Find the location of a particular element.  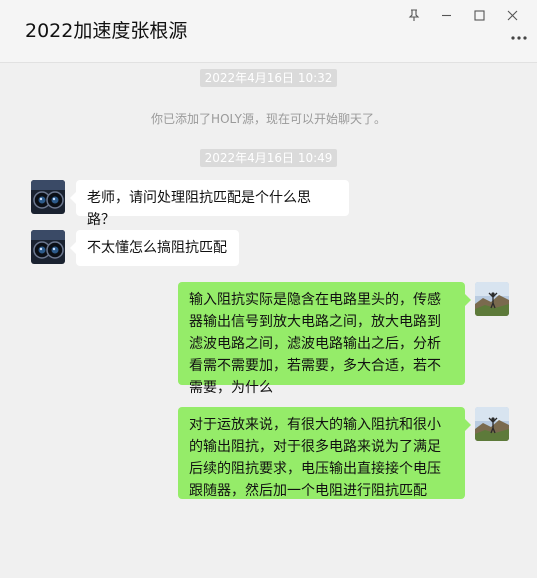

maximize-icon is located at coordinates (479, 15).